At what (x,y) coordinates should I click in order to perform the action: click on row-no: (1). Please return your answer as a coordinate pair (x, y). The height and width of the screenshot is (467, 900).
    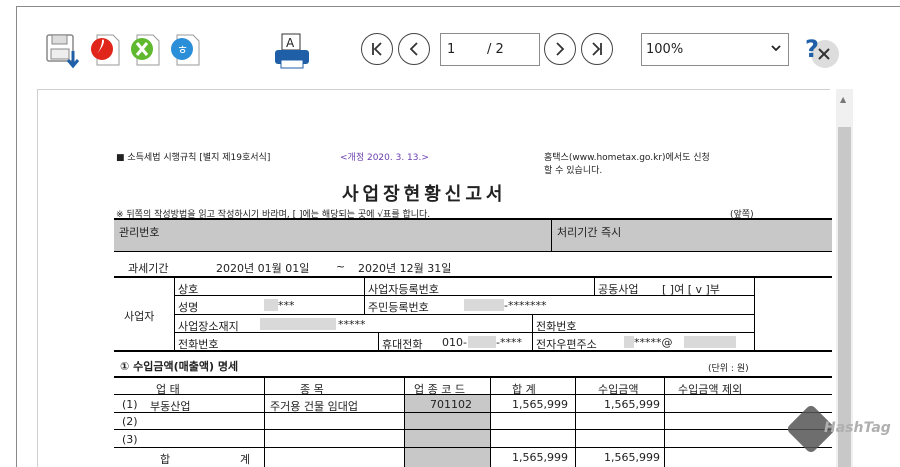
    Looking at the image, I should click on (130, 404).